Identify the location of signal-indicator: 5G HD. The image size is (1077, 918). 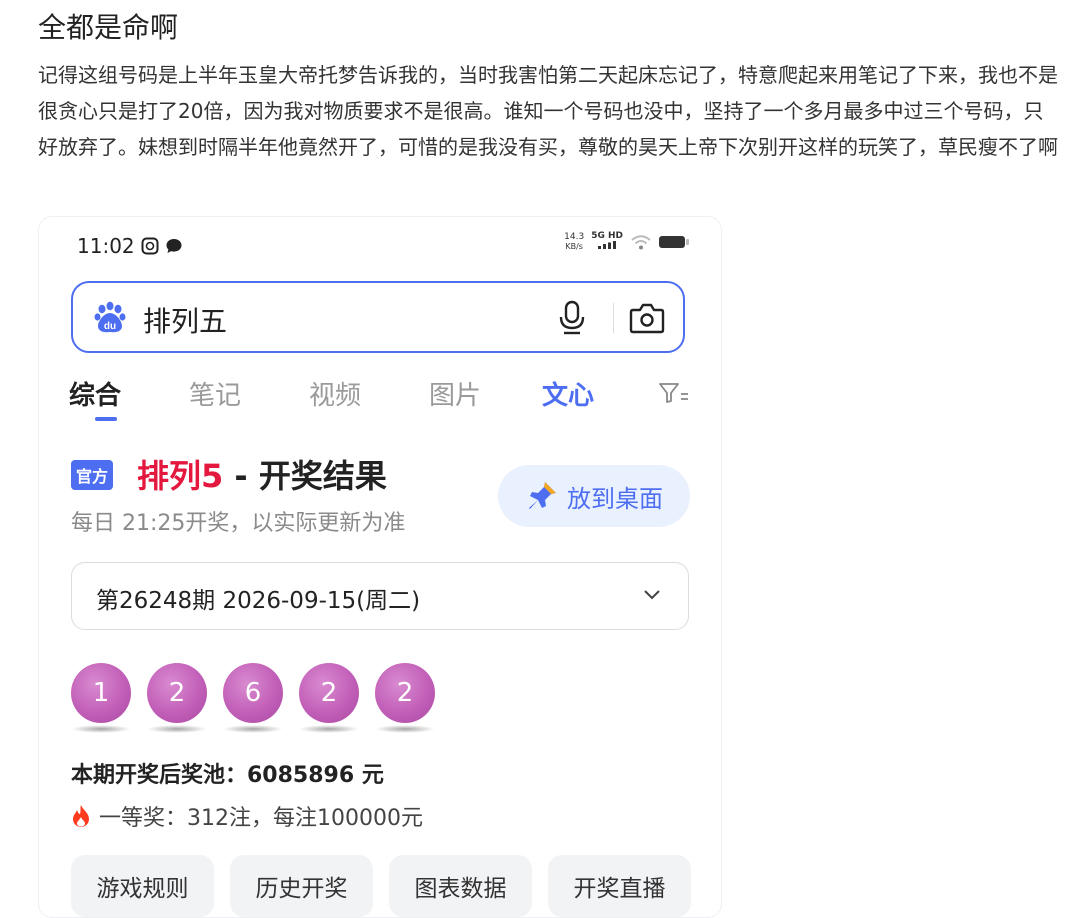
(607, 241).